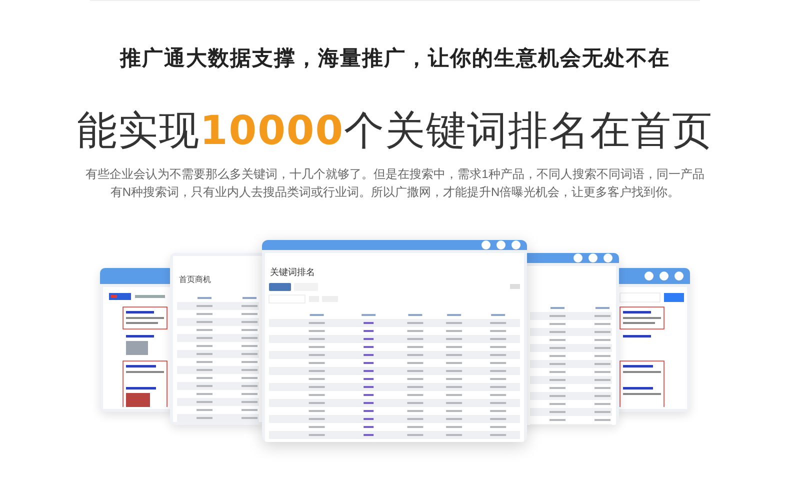 The height and width of the screenshot is (504, 790). I want to click on panel-title: 关键词排名, so click(292, 272).